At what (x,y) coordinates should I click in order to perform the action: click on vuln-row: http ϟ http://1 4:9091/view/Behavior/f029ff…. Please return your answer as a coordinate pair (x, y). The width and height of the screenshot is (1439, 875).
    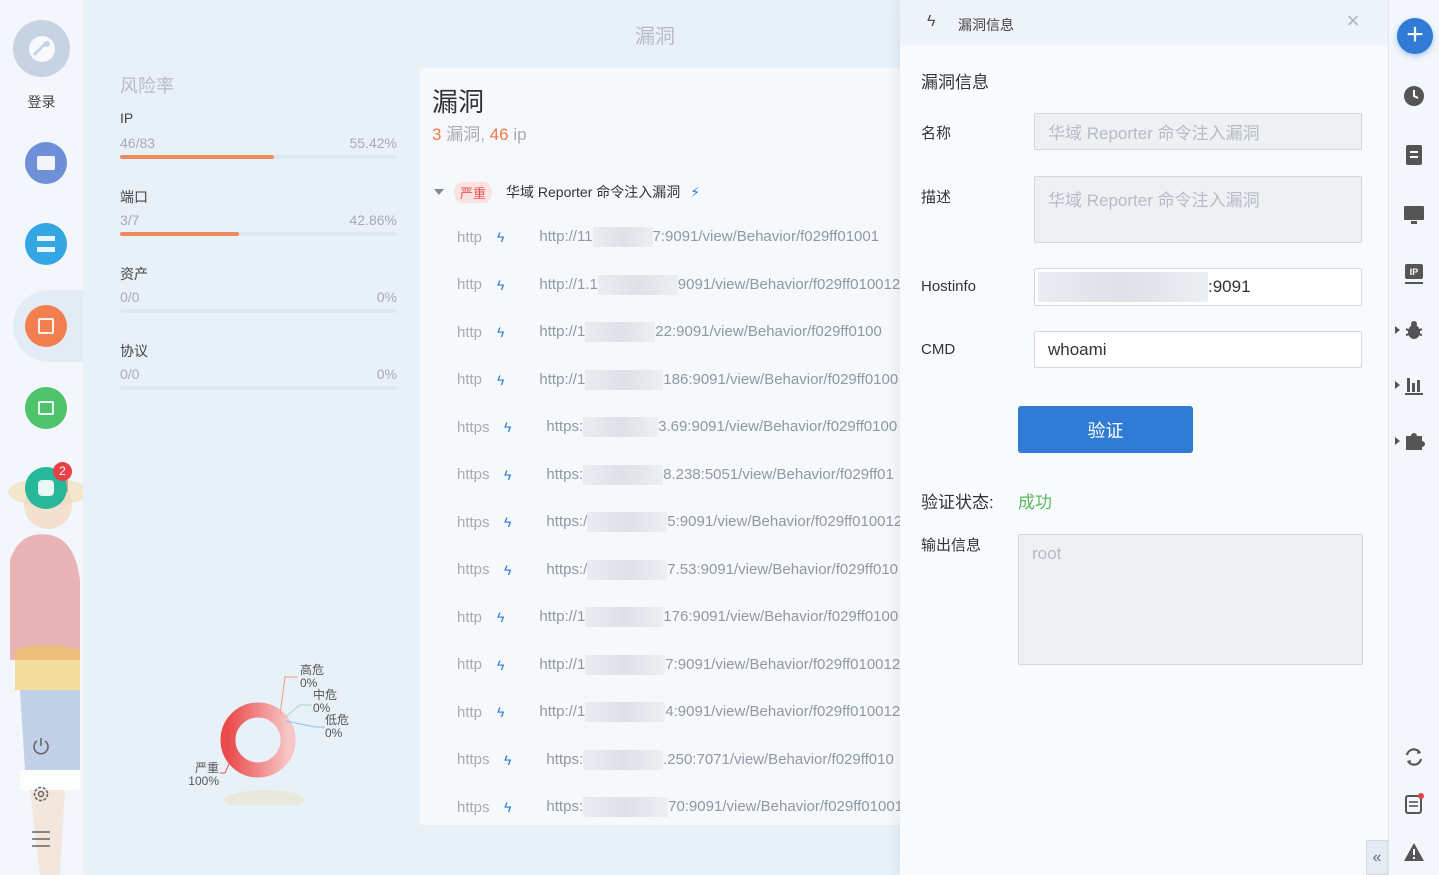
    Looking at the image, I should click on (678, 712).